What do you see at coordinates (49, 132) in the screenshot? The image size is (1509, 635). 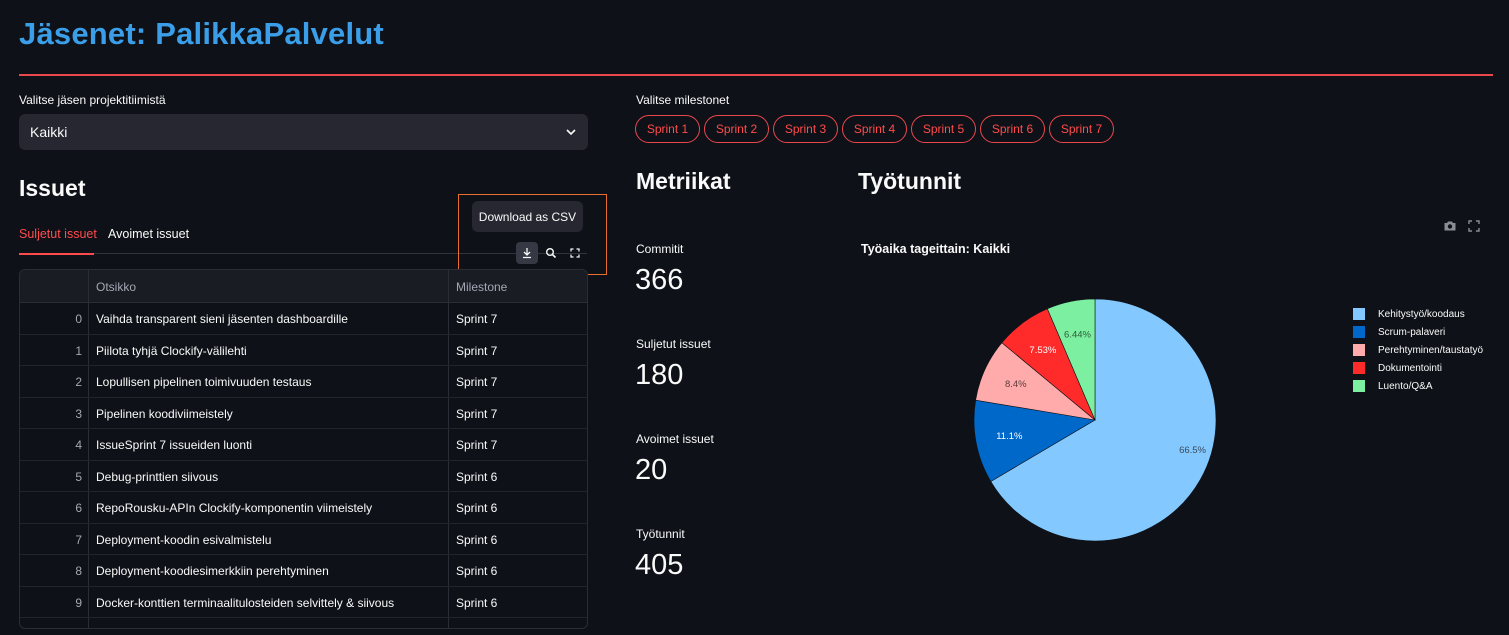 I see `member-select-value: Kaikki` at bounding box center [49, 132].